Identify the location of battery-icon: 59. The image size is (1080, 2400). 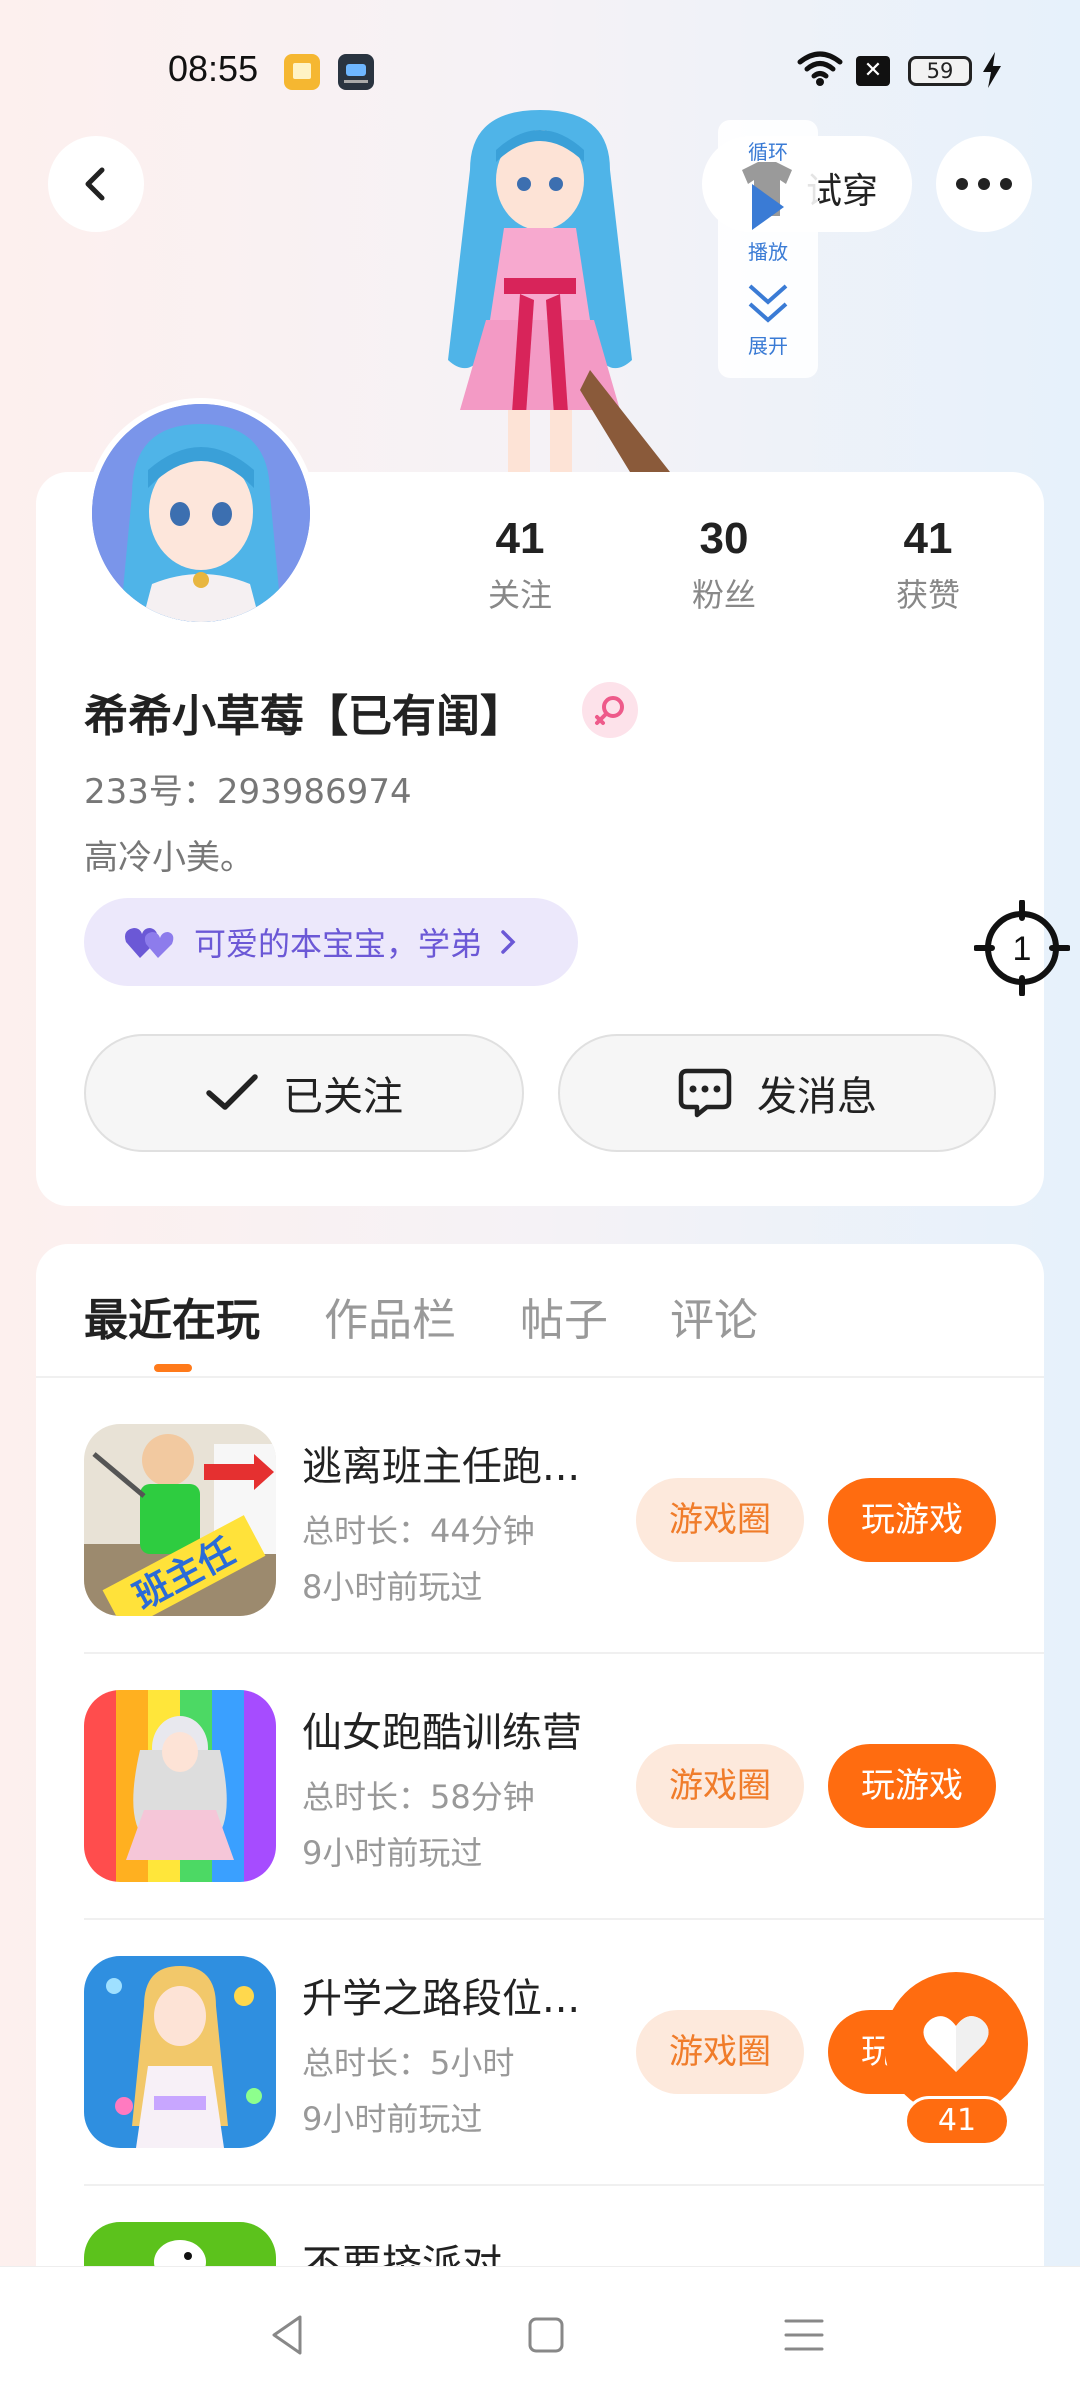
(940, 71).